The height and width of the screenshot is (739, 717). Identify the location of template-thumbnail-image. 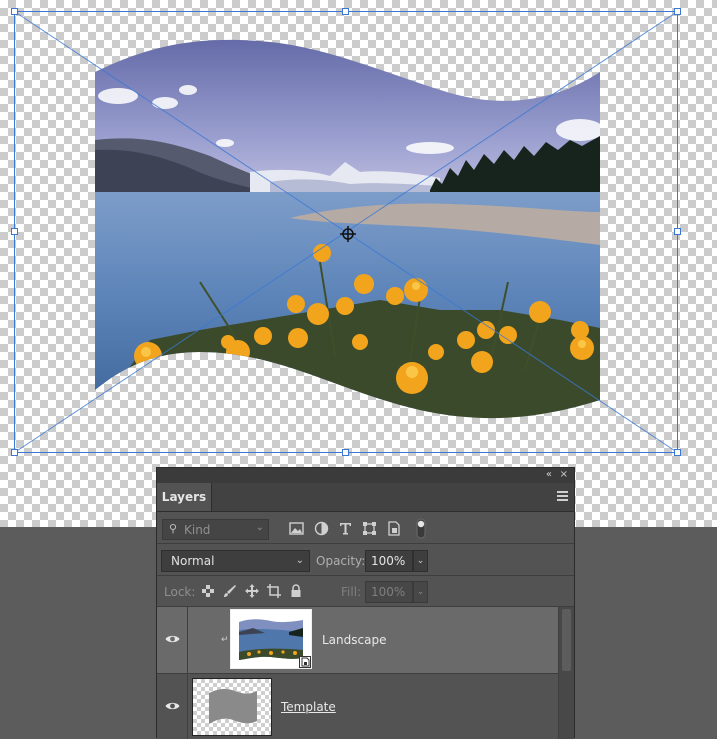
(232, 707).